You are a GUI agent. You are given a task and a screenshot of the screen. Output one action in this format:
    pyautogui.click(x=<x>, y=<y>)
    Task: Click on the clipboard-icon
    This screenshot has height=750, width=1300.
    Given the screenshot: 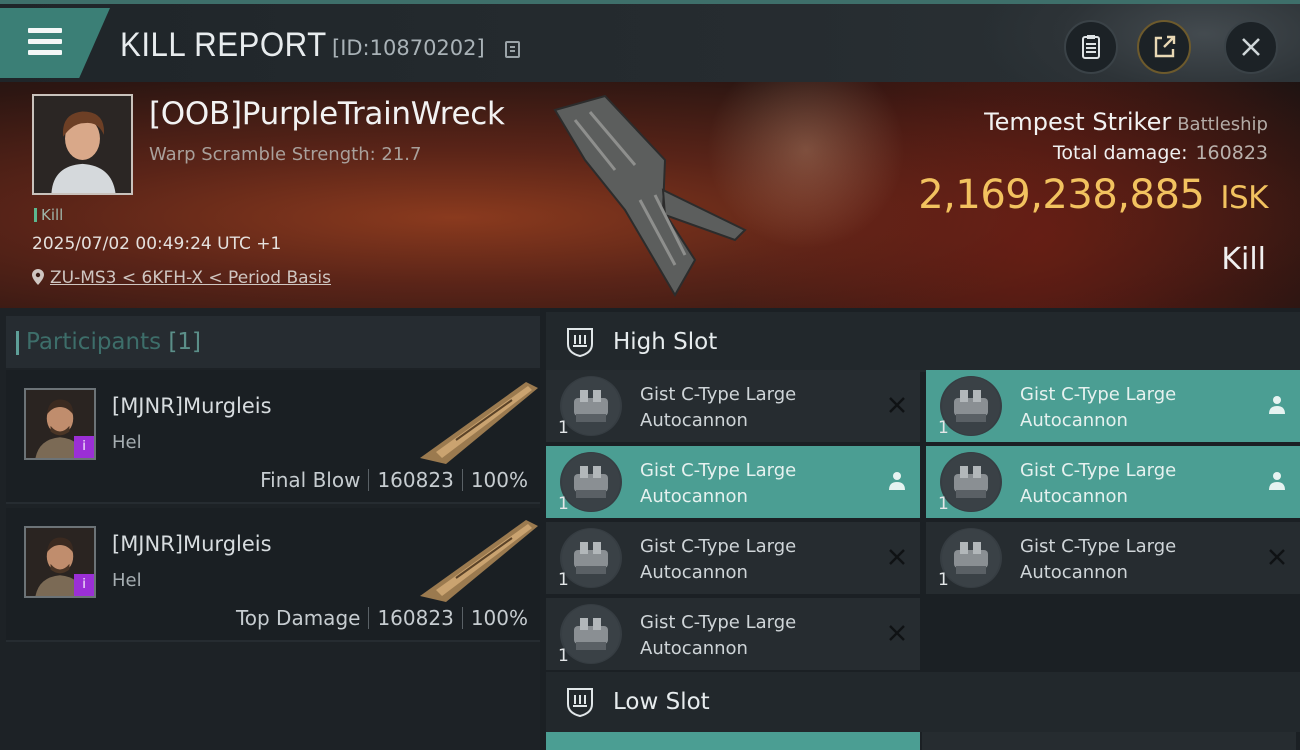 What is the action you would take?
    pyautogui.click(x=1091, y=47)
    